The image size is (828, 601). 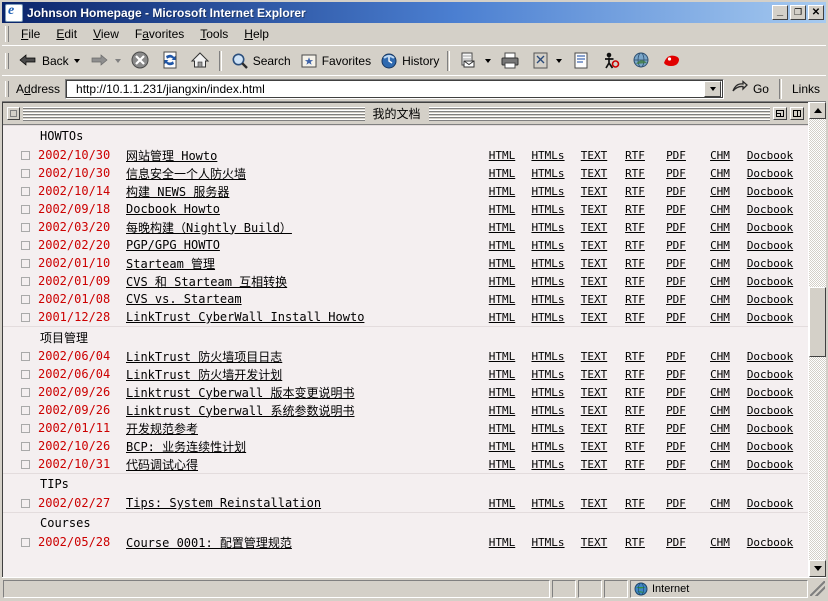 What do you see at coordinates (260, 61) in the screenshot?
I see `search-button: Search` at bounding box center [260, 61].